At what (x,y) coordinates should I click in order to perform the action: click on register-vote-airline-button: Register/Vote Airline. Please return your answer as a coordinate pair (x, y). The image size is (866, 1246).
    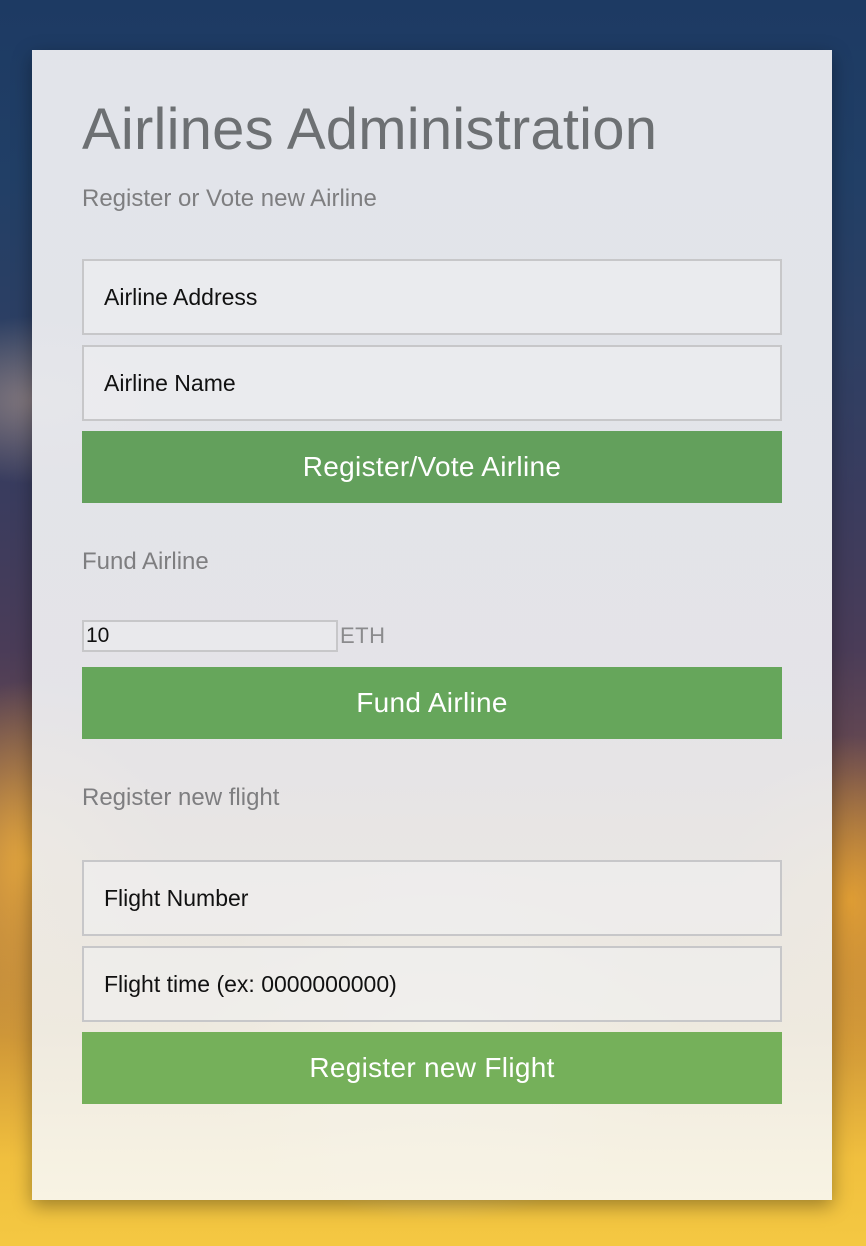
    Looking at the image, I should click on (432, 467).